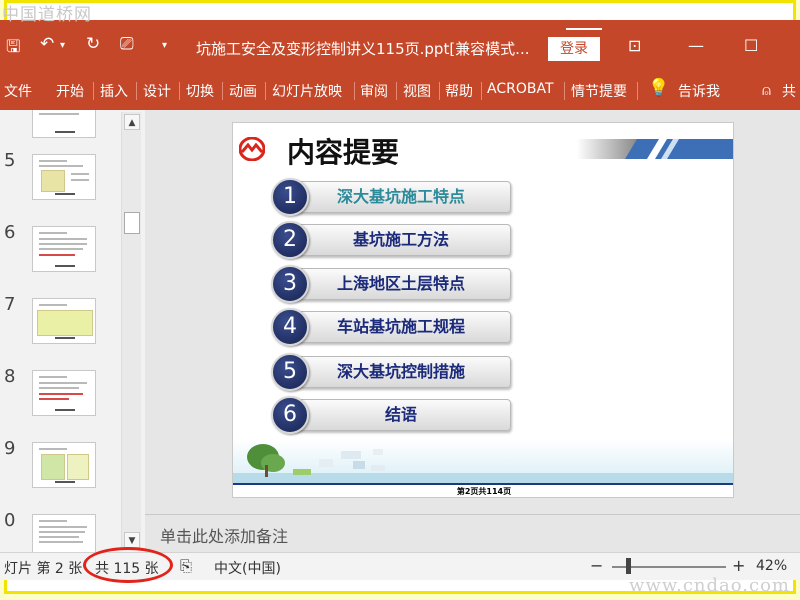 The image size is (800, 600). I want to click on slide-number: 7, so click(10, 304).